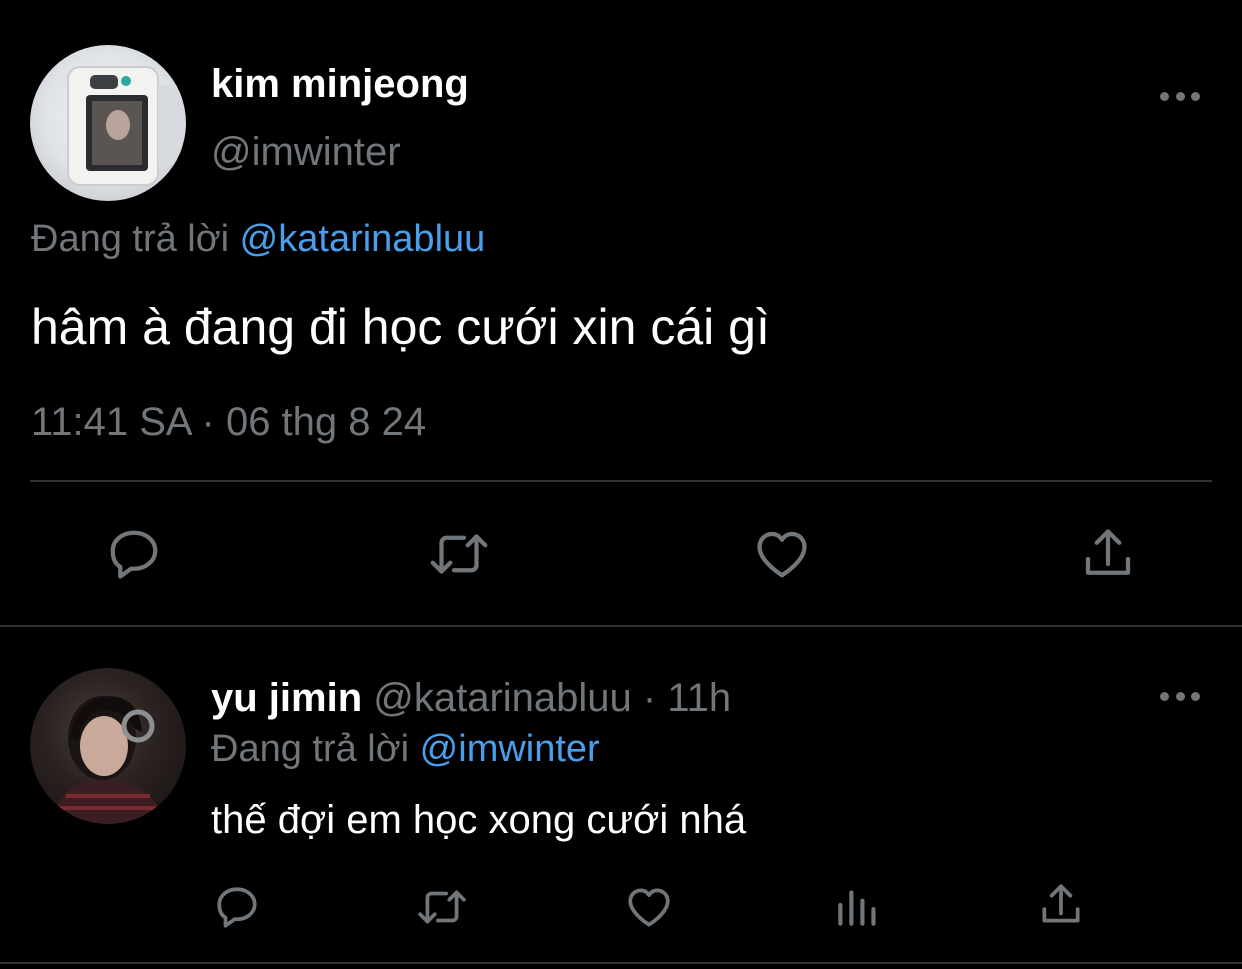 The width and height of the screenshot is (1242, 969). I want to click on views-icon, so click(857, 907).